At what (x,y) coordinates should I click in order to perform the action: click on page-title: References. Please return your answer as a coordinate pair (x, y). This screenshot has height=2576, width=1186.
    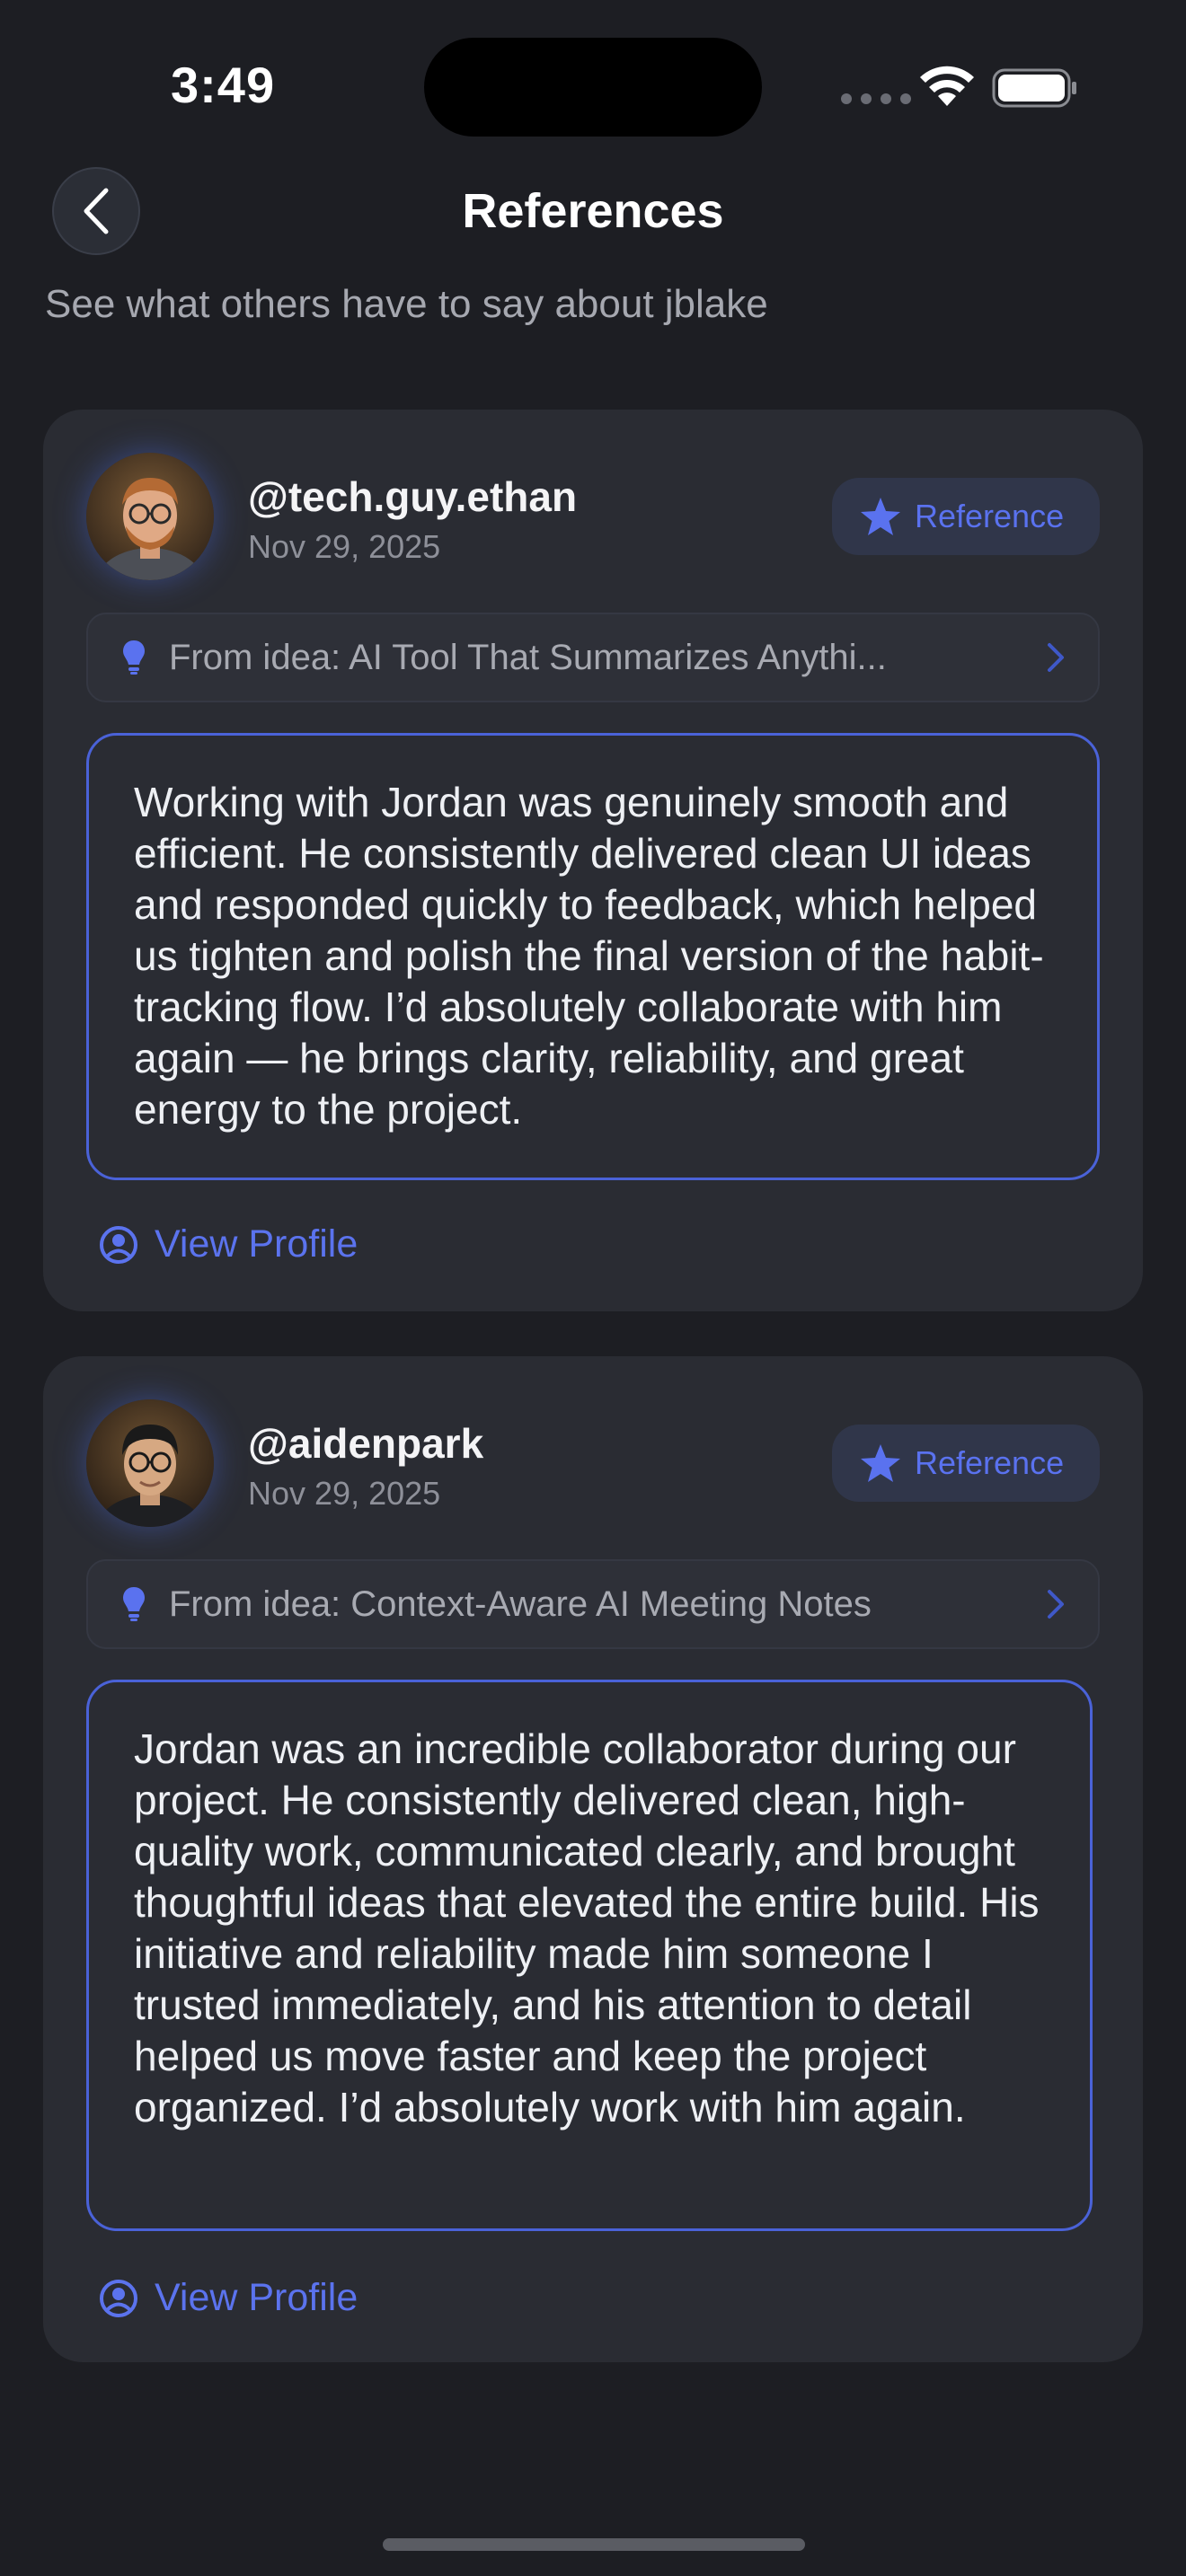
    Looking at the image, I should click on (593, 211).